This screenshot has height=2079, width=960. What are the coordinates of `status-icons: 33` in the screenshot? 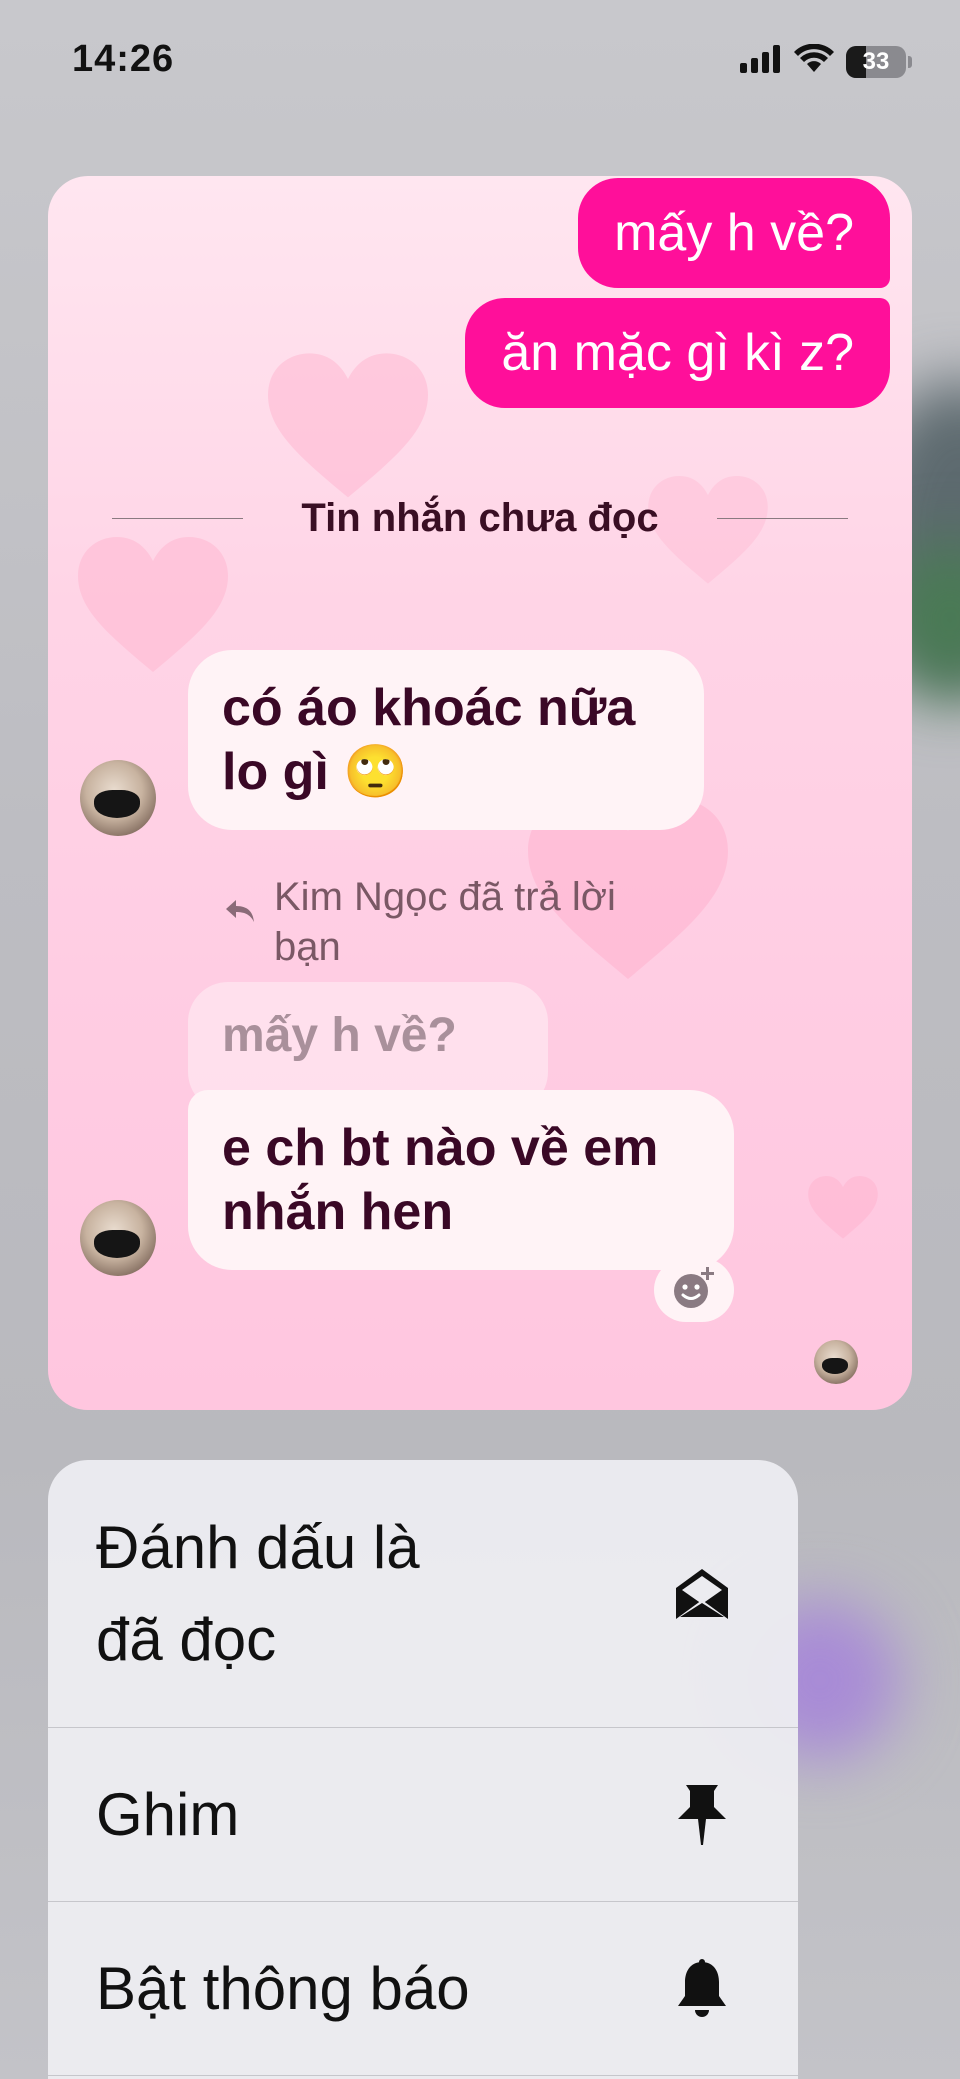 It's located at (826, 61).